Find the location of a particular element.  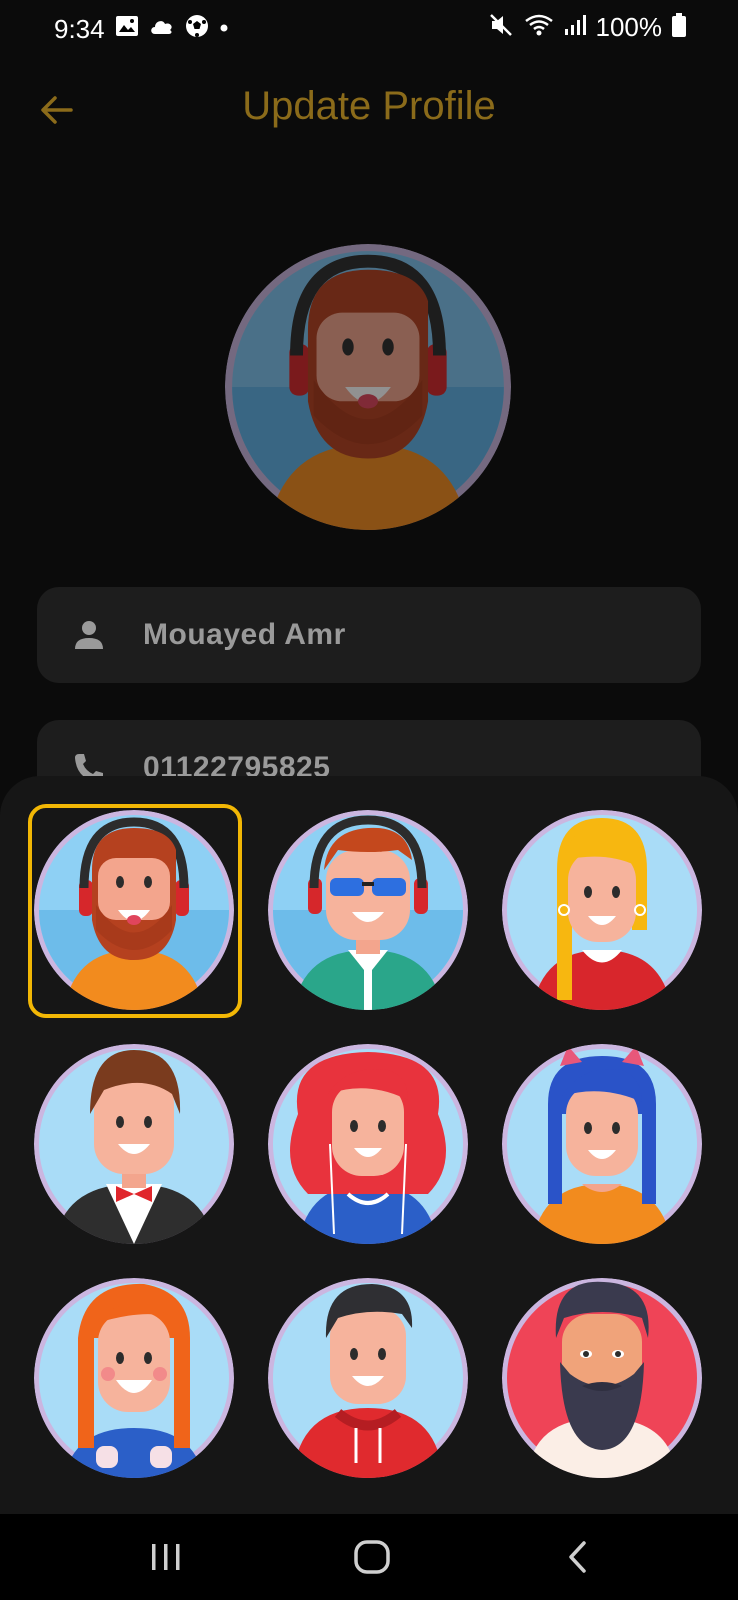

image-icon is located at coordinates (127, 28).